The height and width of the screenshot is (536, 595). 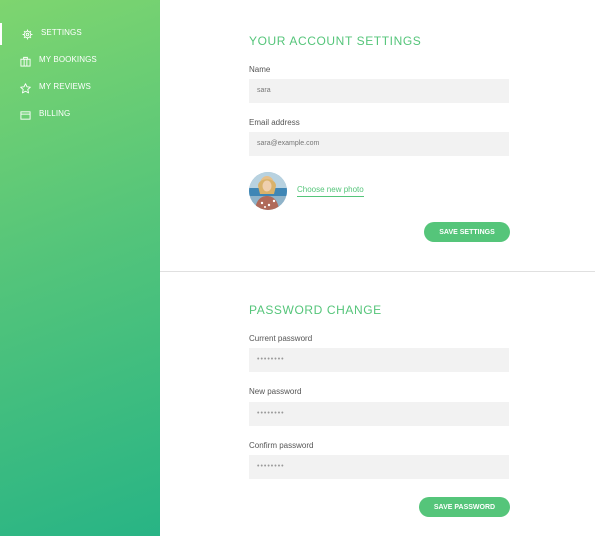 What do you see at coordinates (260, 69) in the screenshot?
I see `name-label: Name` at bounding box center [260, 69].